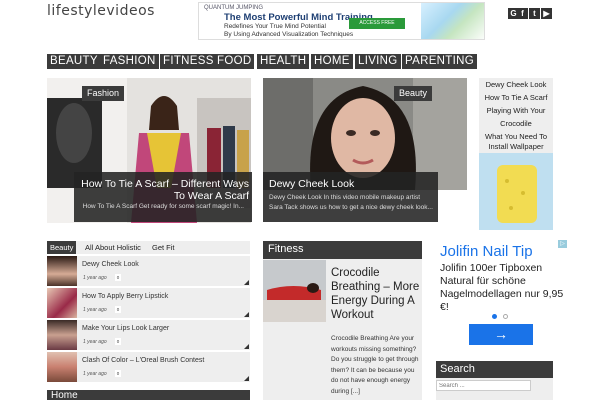 Image resolution: width=600 pixels, height=402 pixels. Describe the element at coordinates (516, 111) in the screenshot. I see `side-list-item: Playing With Your` at that location.